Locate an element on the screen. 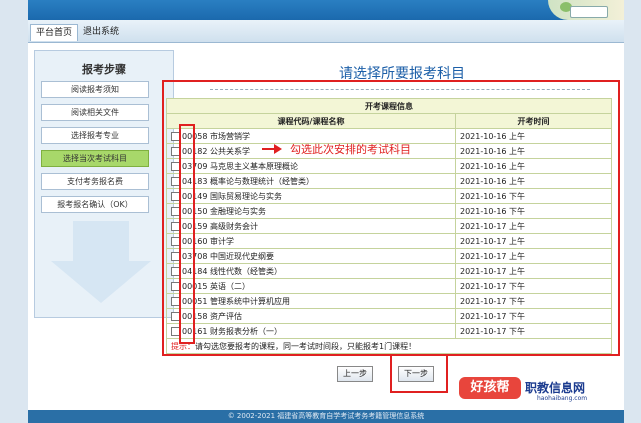 The width and height of the screenshot is (641, 423). down-arrow-icon is located at coordinates (101, 282).